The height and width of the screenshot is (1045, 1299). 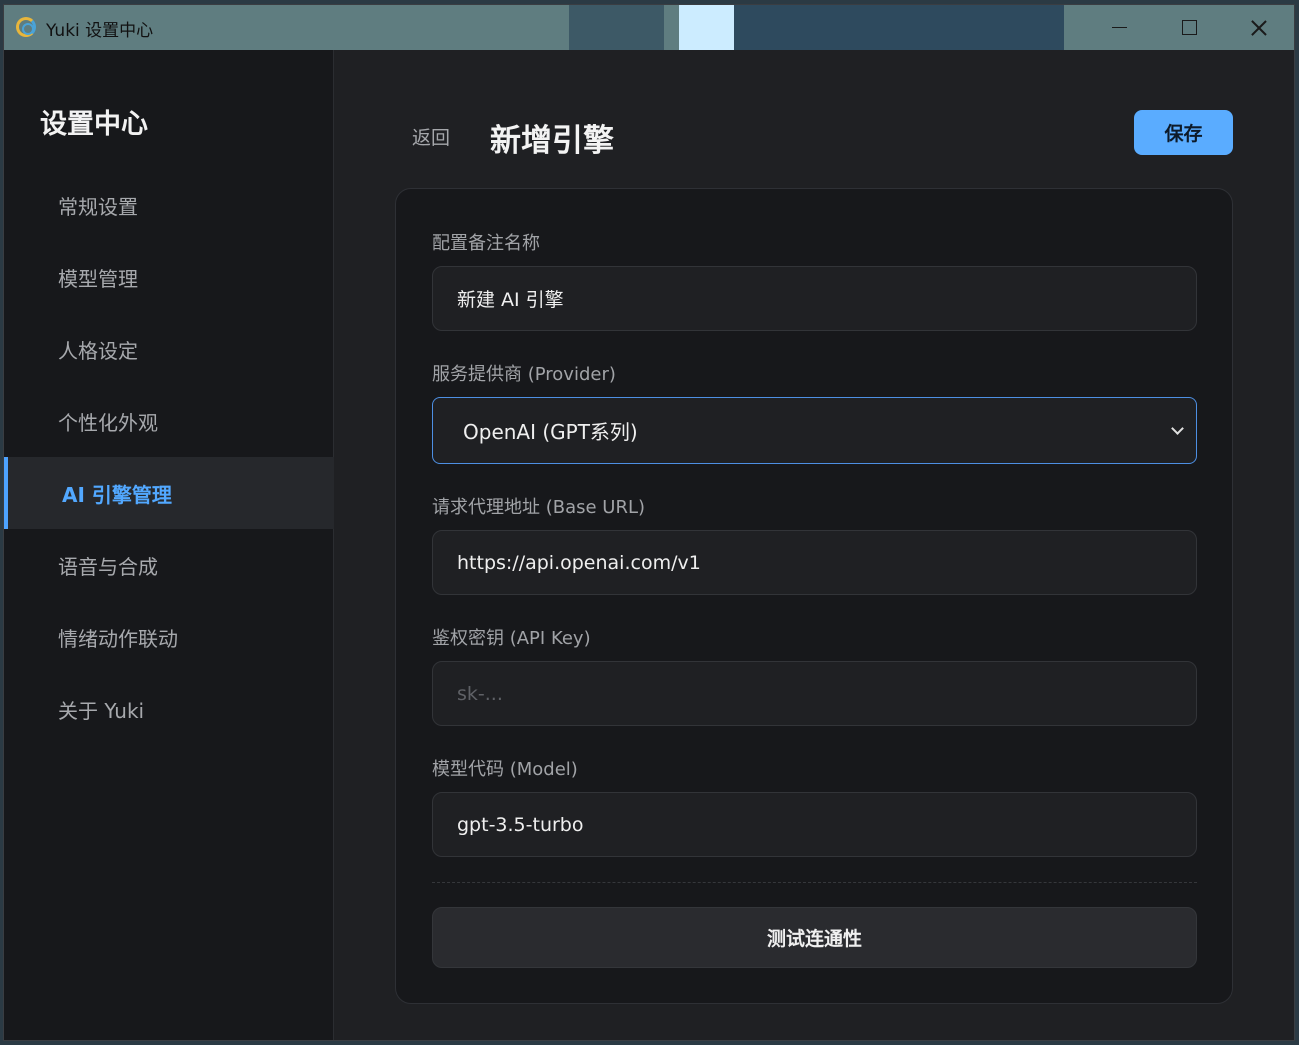 I want to click on maximize-icon, so click(x=1189, y=27).